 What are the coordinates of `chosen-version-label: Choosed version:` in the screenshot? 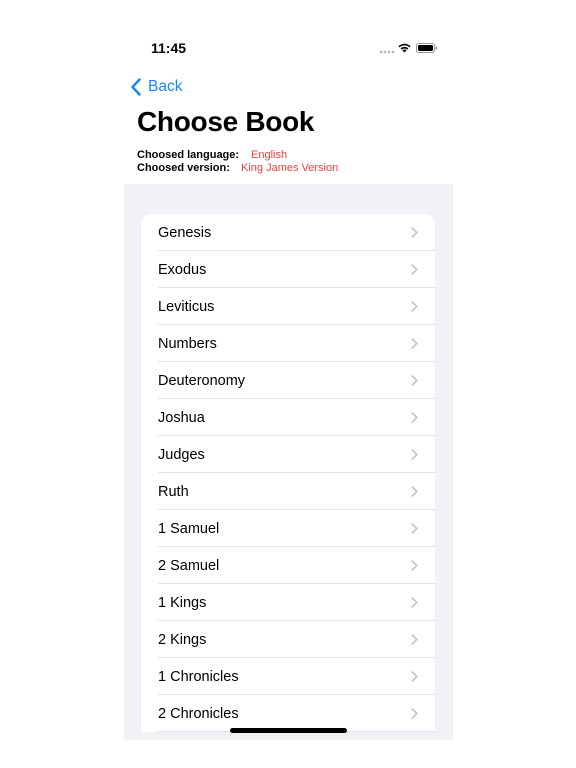 It's located at (183, 168).